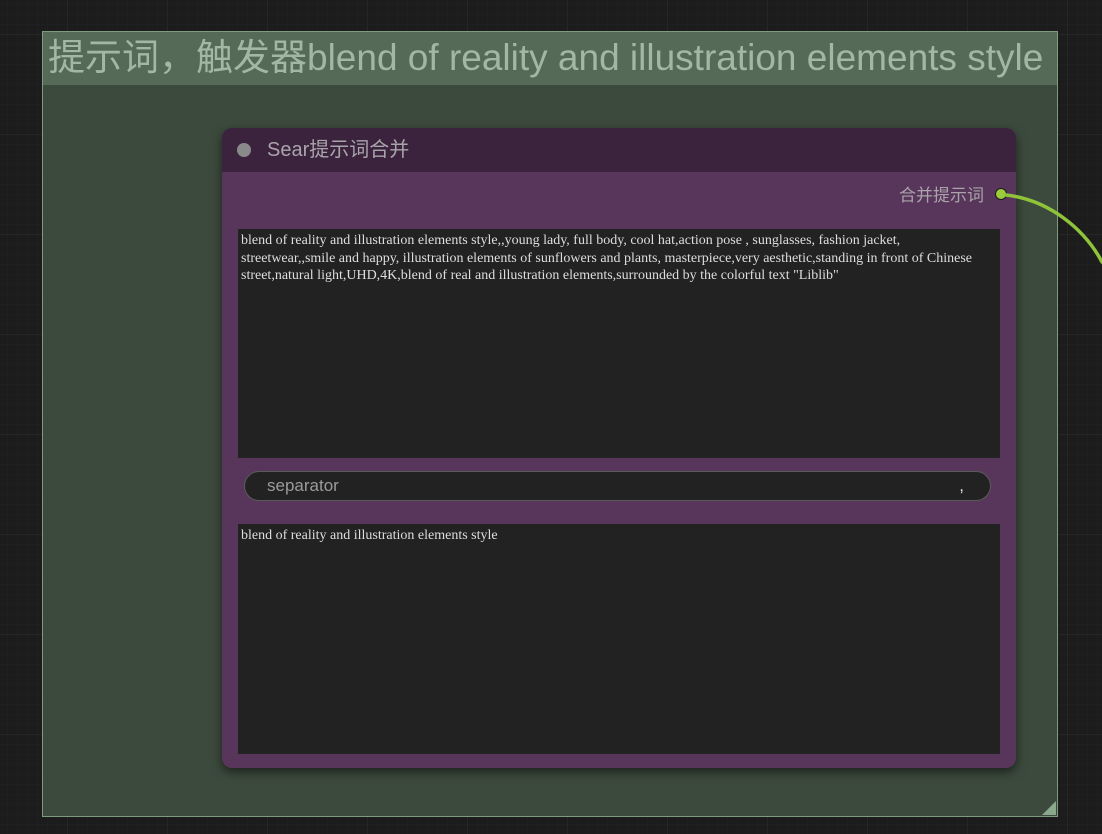 This screenshot has width=1102, height=834. I want to click on separator-input: separator ,, so click(617, 486).